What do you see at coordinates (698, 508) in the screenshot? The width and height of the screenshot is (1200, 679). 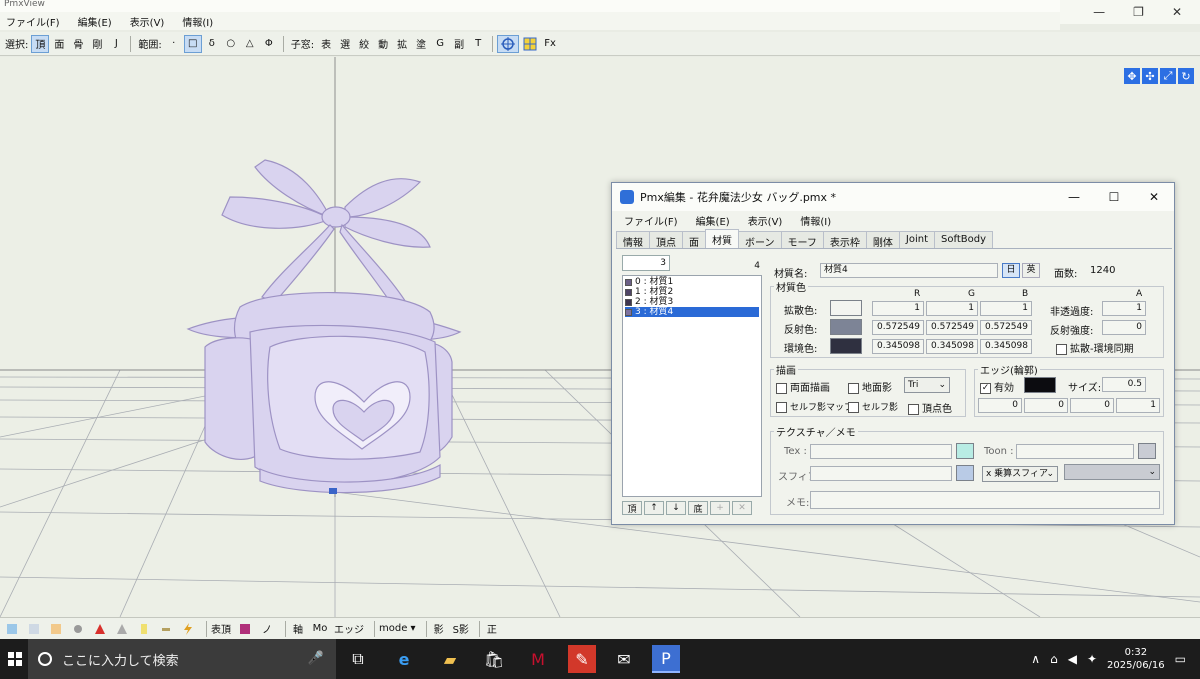 I see `move-bottom-button: 底` at bounding box center [698, 508].